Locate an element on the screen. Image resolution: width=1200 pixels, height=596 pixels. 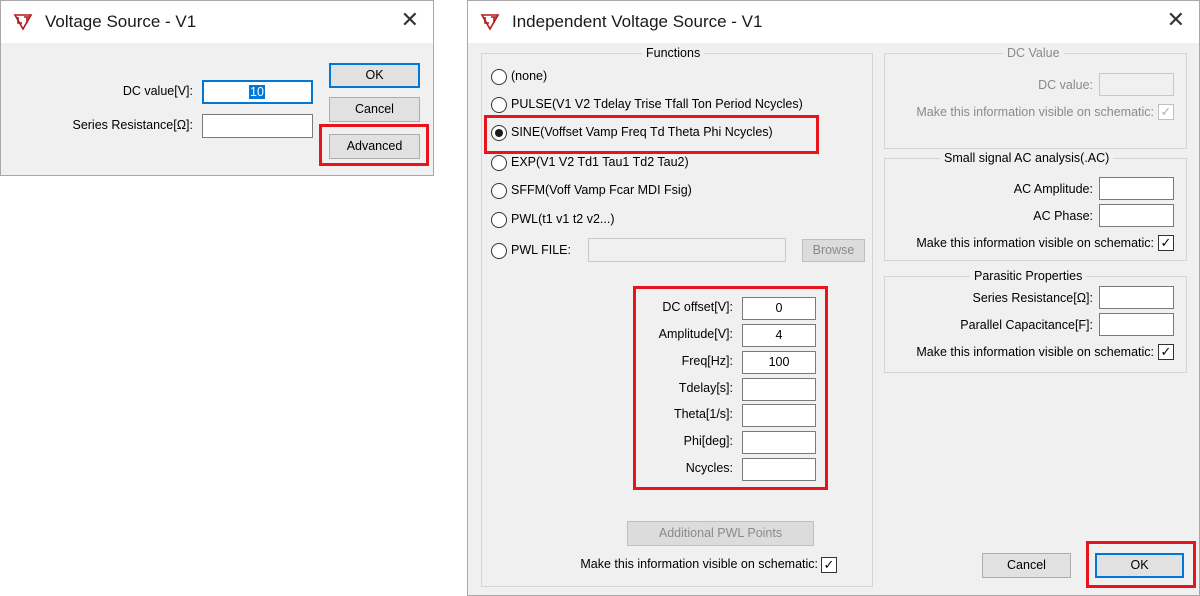
ac-amplitude-input is located at coordinates (1136, 188).